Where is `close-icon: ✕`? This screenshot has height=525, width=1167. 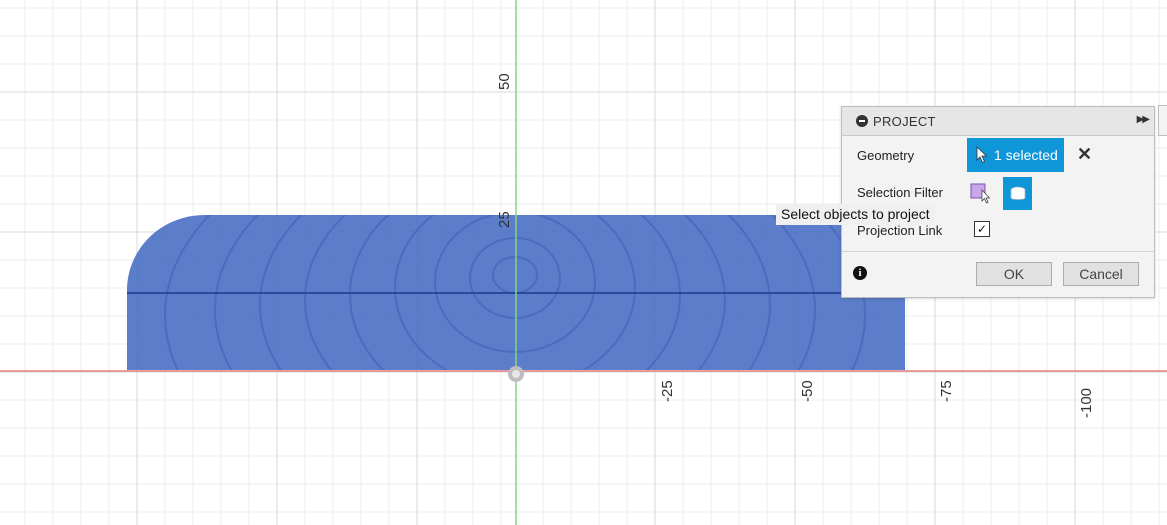
close-icon: ✕ is located at coordinates (1084, 154).